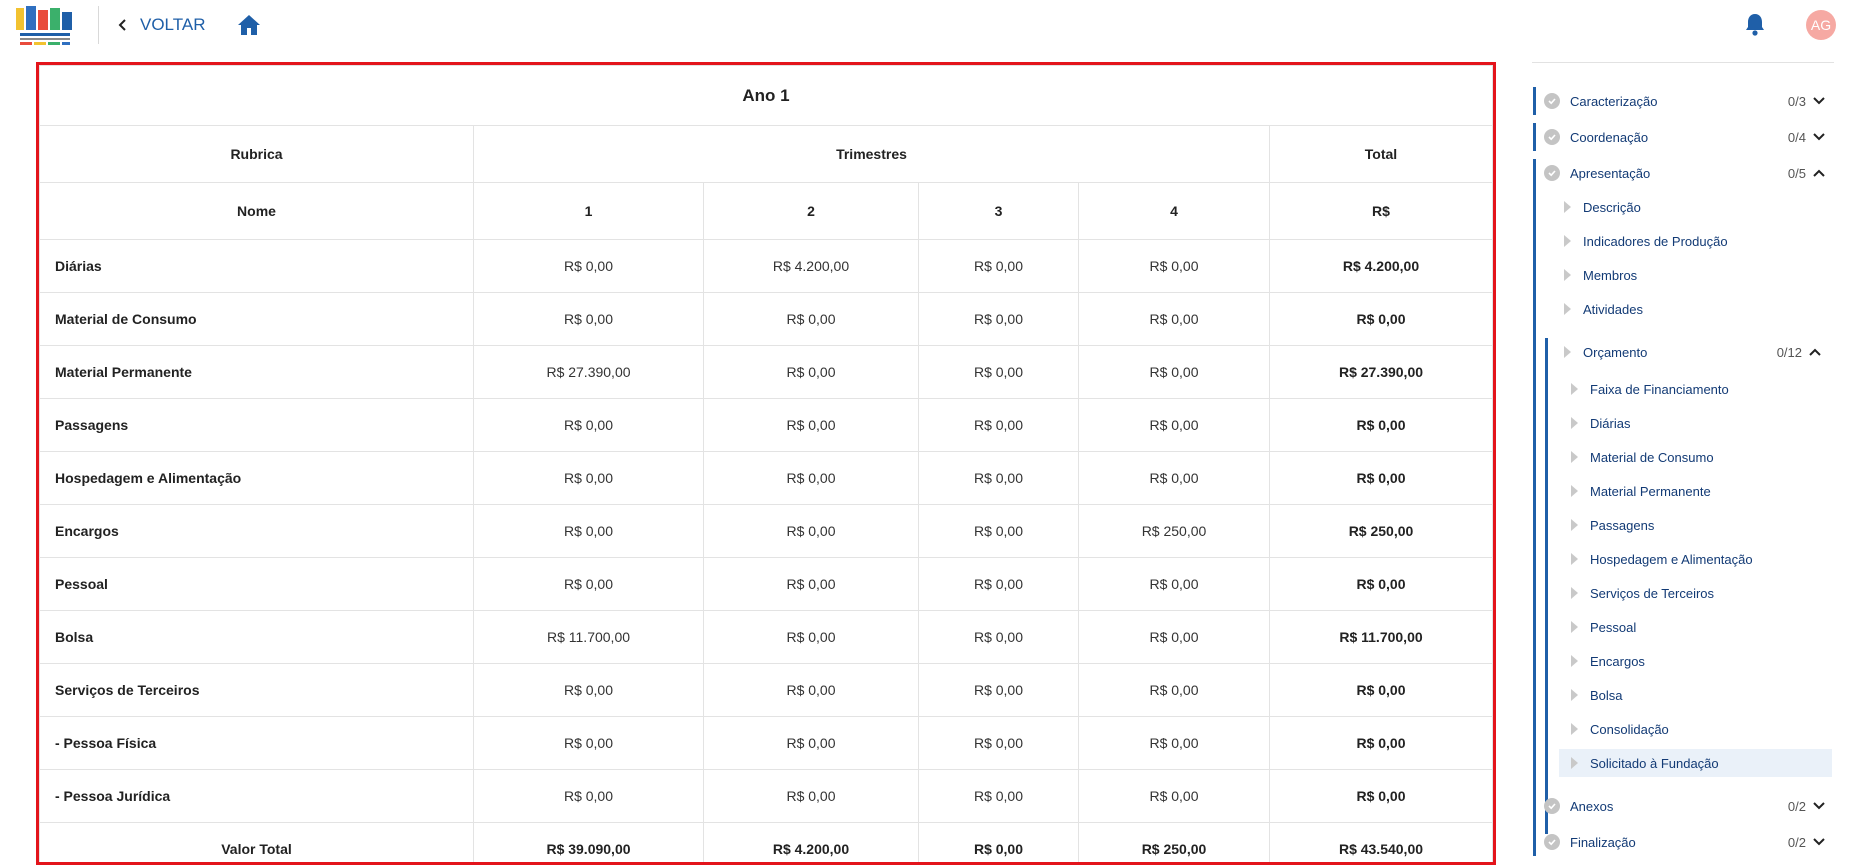  Describe the element at coordinates (1650, 491) in the screenshot. I see `sidebar-item-label: Material Permanente` at that location.